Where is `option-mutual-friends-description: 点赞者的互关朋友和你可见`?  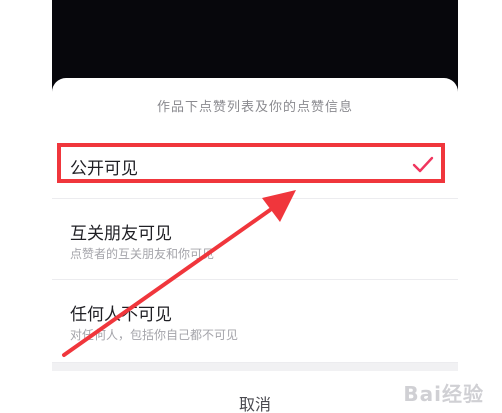
option-mutual-friends-description: 点赞者的互关朋友和你可见 is located at coordinates (142, 254).